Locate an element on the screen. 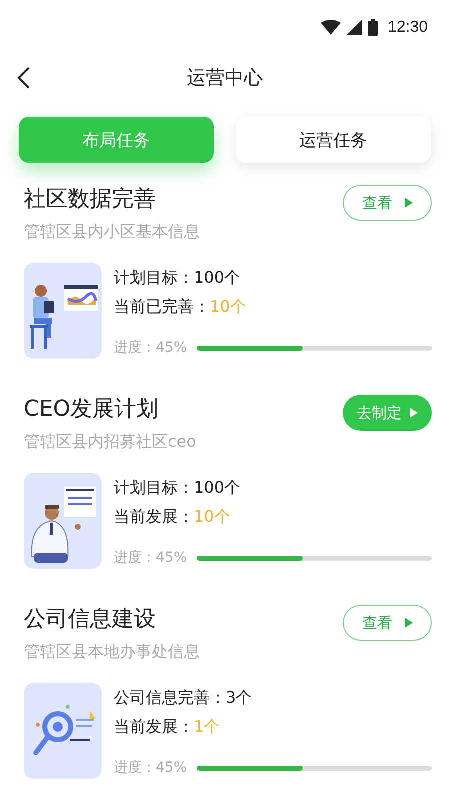 Image resolution: width=450 pixels, height=800 pixels. back-icon is located at coordinates (24, 78).